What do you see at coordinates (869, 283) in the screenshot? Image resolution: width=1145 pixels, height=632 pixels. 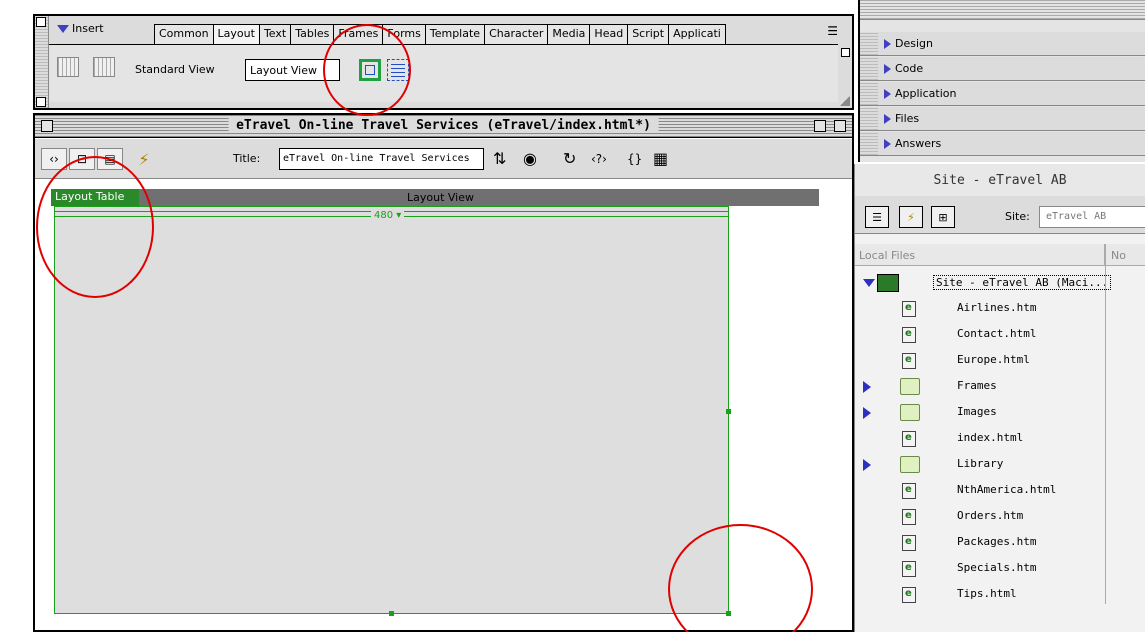 I see `expanded-triangle-icon` at bounding box center [869, 283].